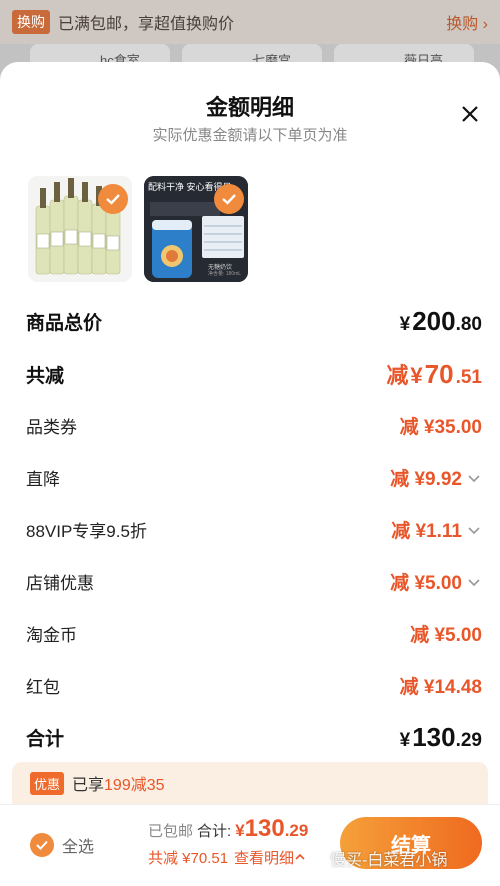 The width and height of the screenshot is (500, 886). Describe the element at coordinates (264, 858) in the screenshot. I see `view-detail-label: 查看明细` at that location.